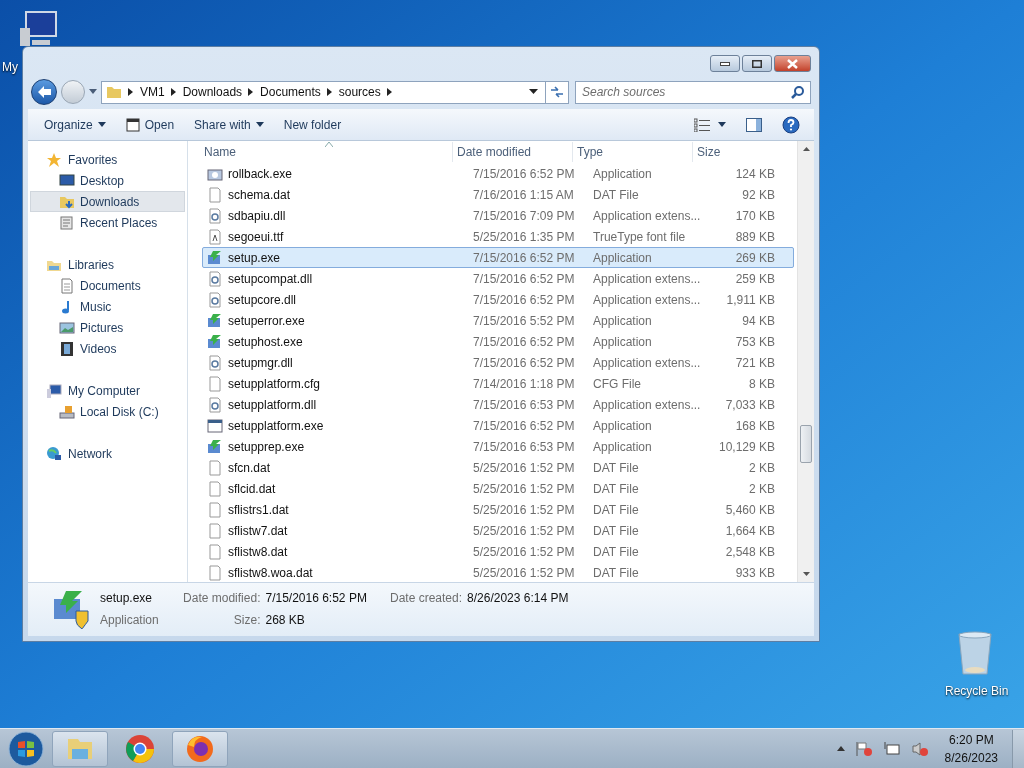 The height and width of the screenshot is (768, 1024). I want to click on file-row: setupmgr.dll 7/15/2016 6:52 PM Application extens... 721 KB, so click(498, 362).